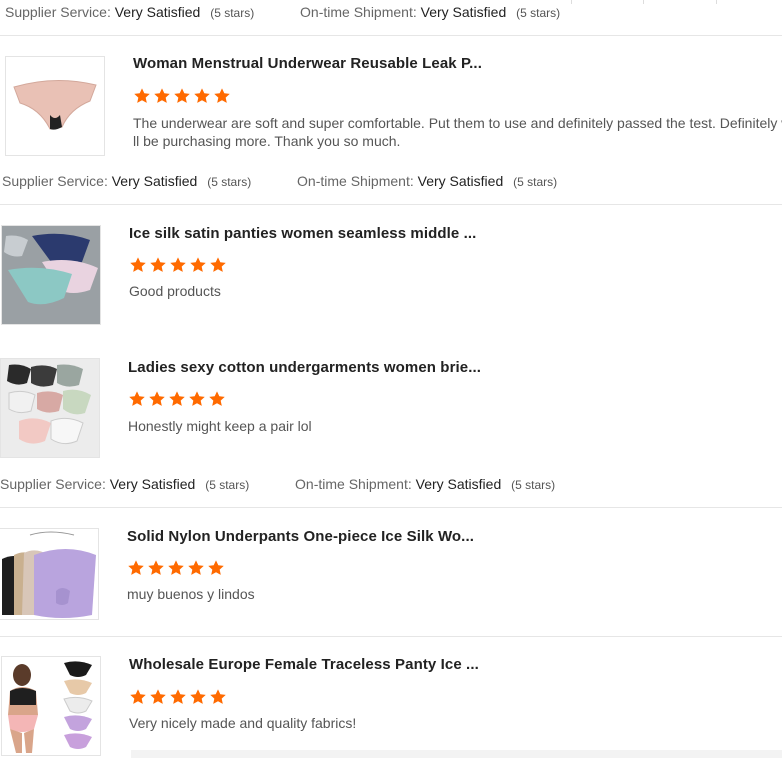 Image resolution: width=782 pixels, height=758 pixels. I want to click on briefs-image, so click(50, 408).